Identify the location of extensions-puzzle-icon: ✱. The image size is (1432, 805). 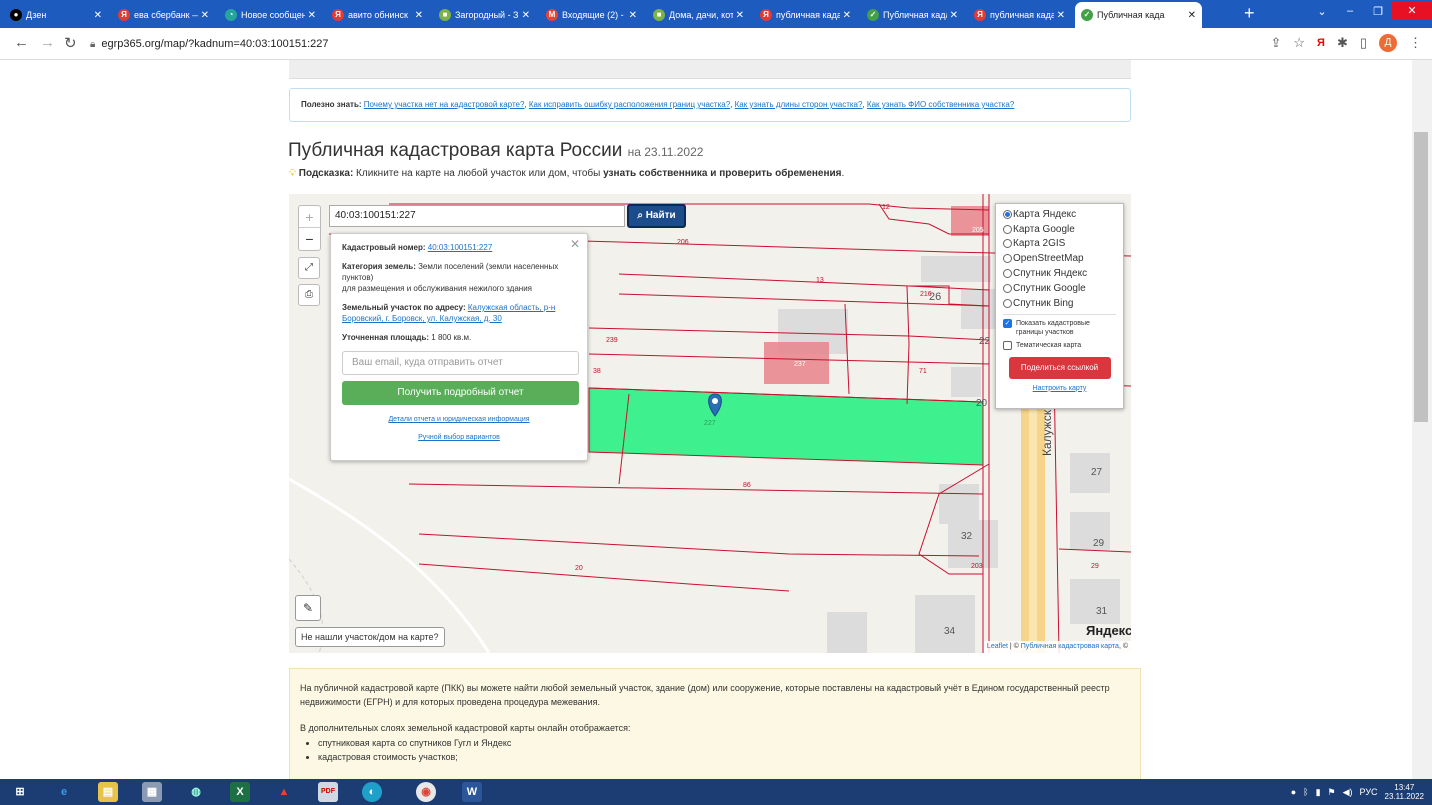
(1342, 43).